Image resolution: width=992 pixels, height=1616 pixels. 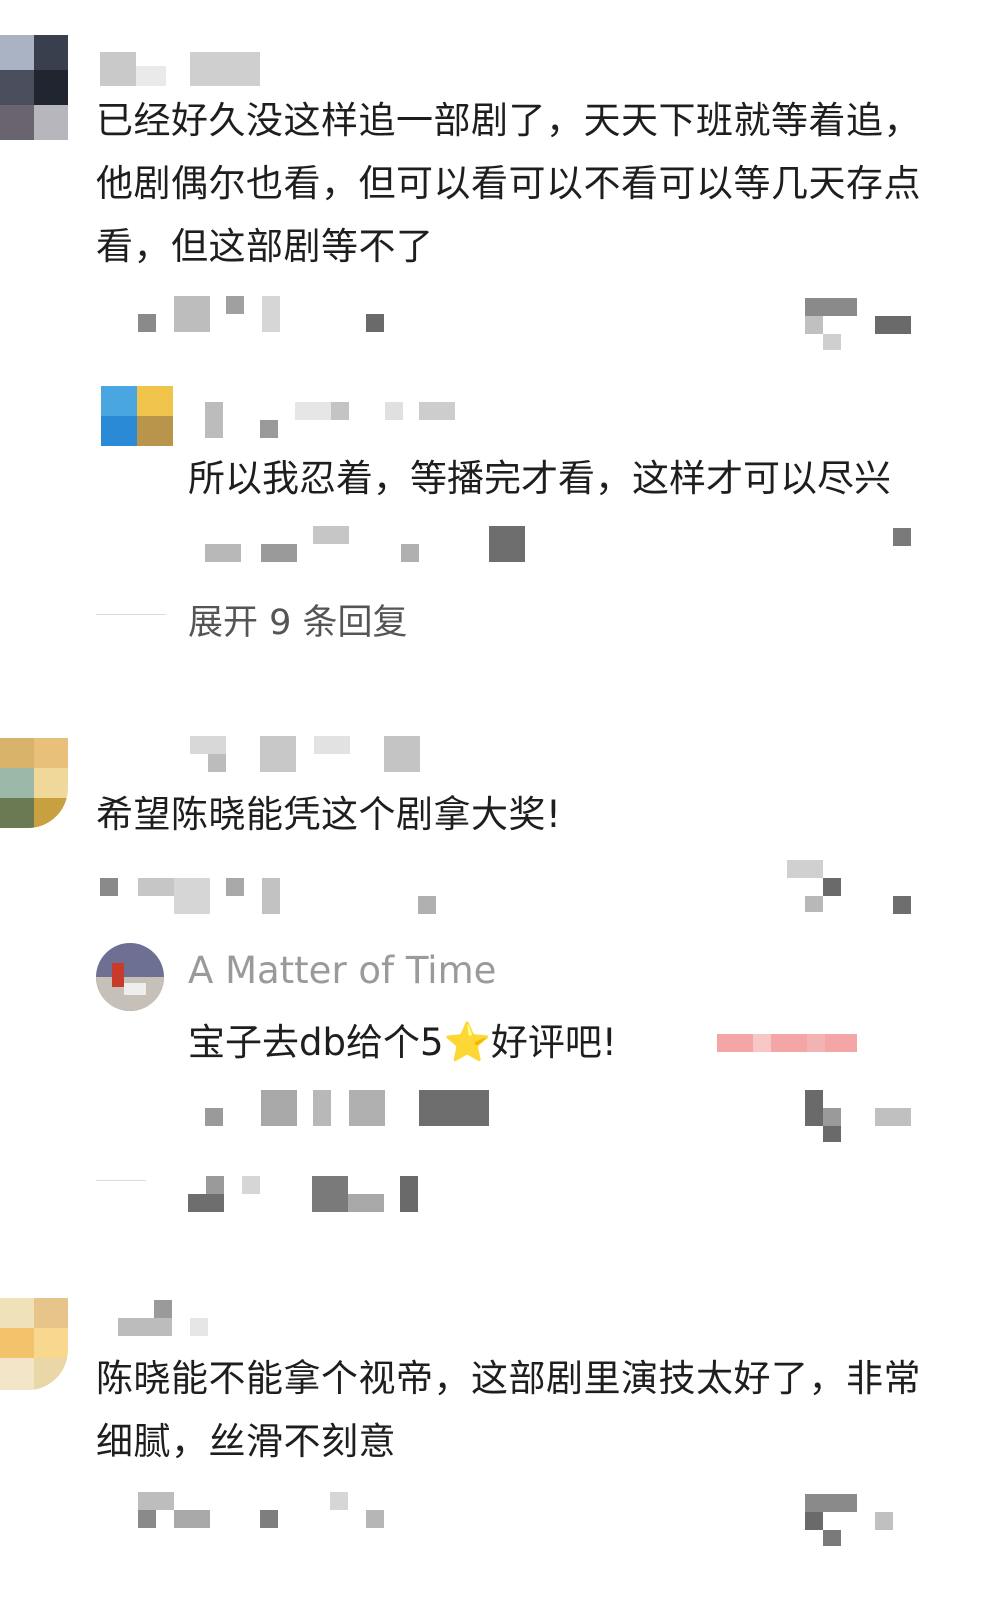 What do you see at coordinates (539, 478) in the screenshot?
I see `reply-text: 所以我忍着，等播完才看，这样才可以尽兴` at bounding box center [539, 478].